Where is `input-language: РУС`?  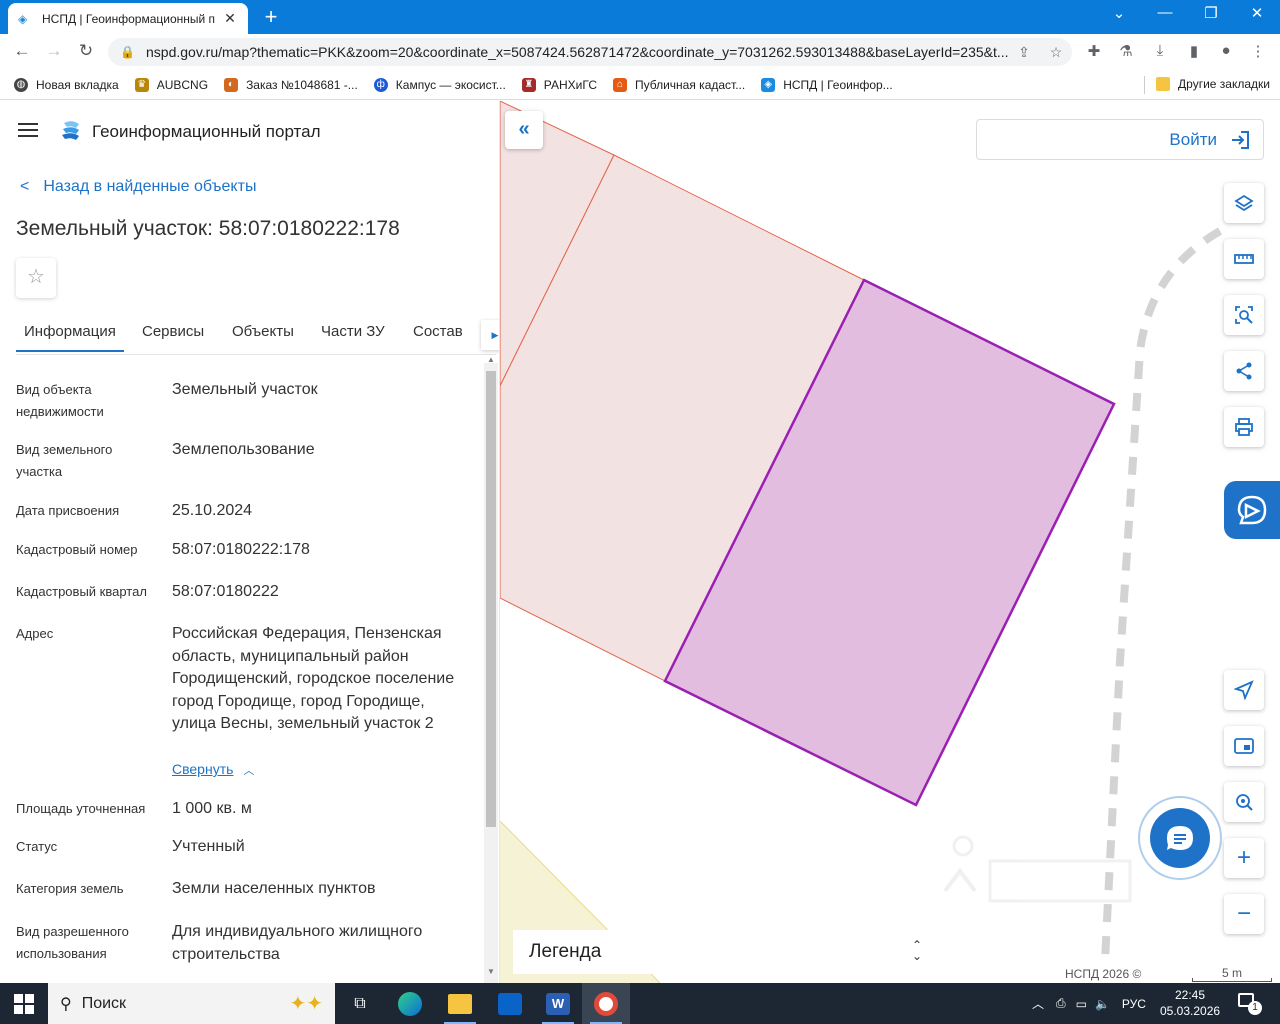
input-language: РУС is located at coordinates (1134, 1004).